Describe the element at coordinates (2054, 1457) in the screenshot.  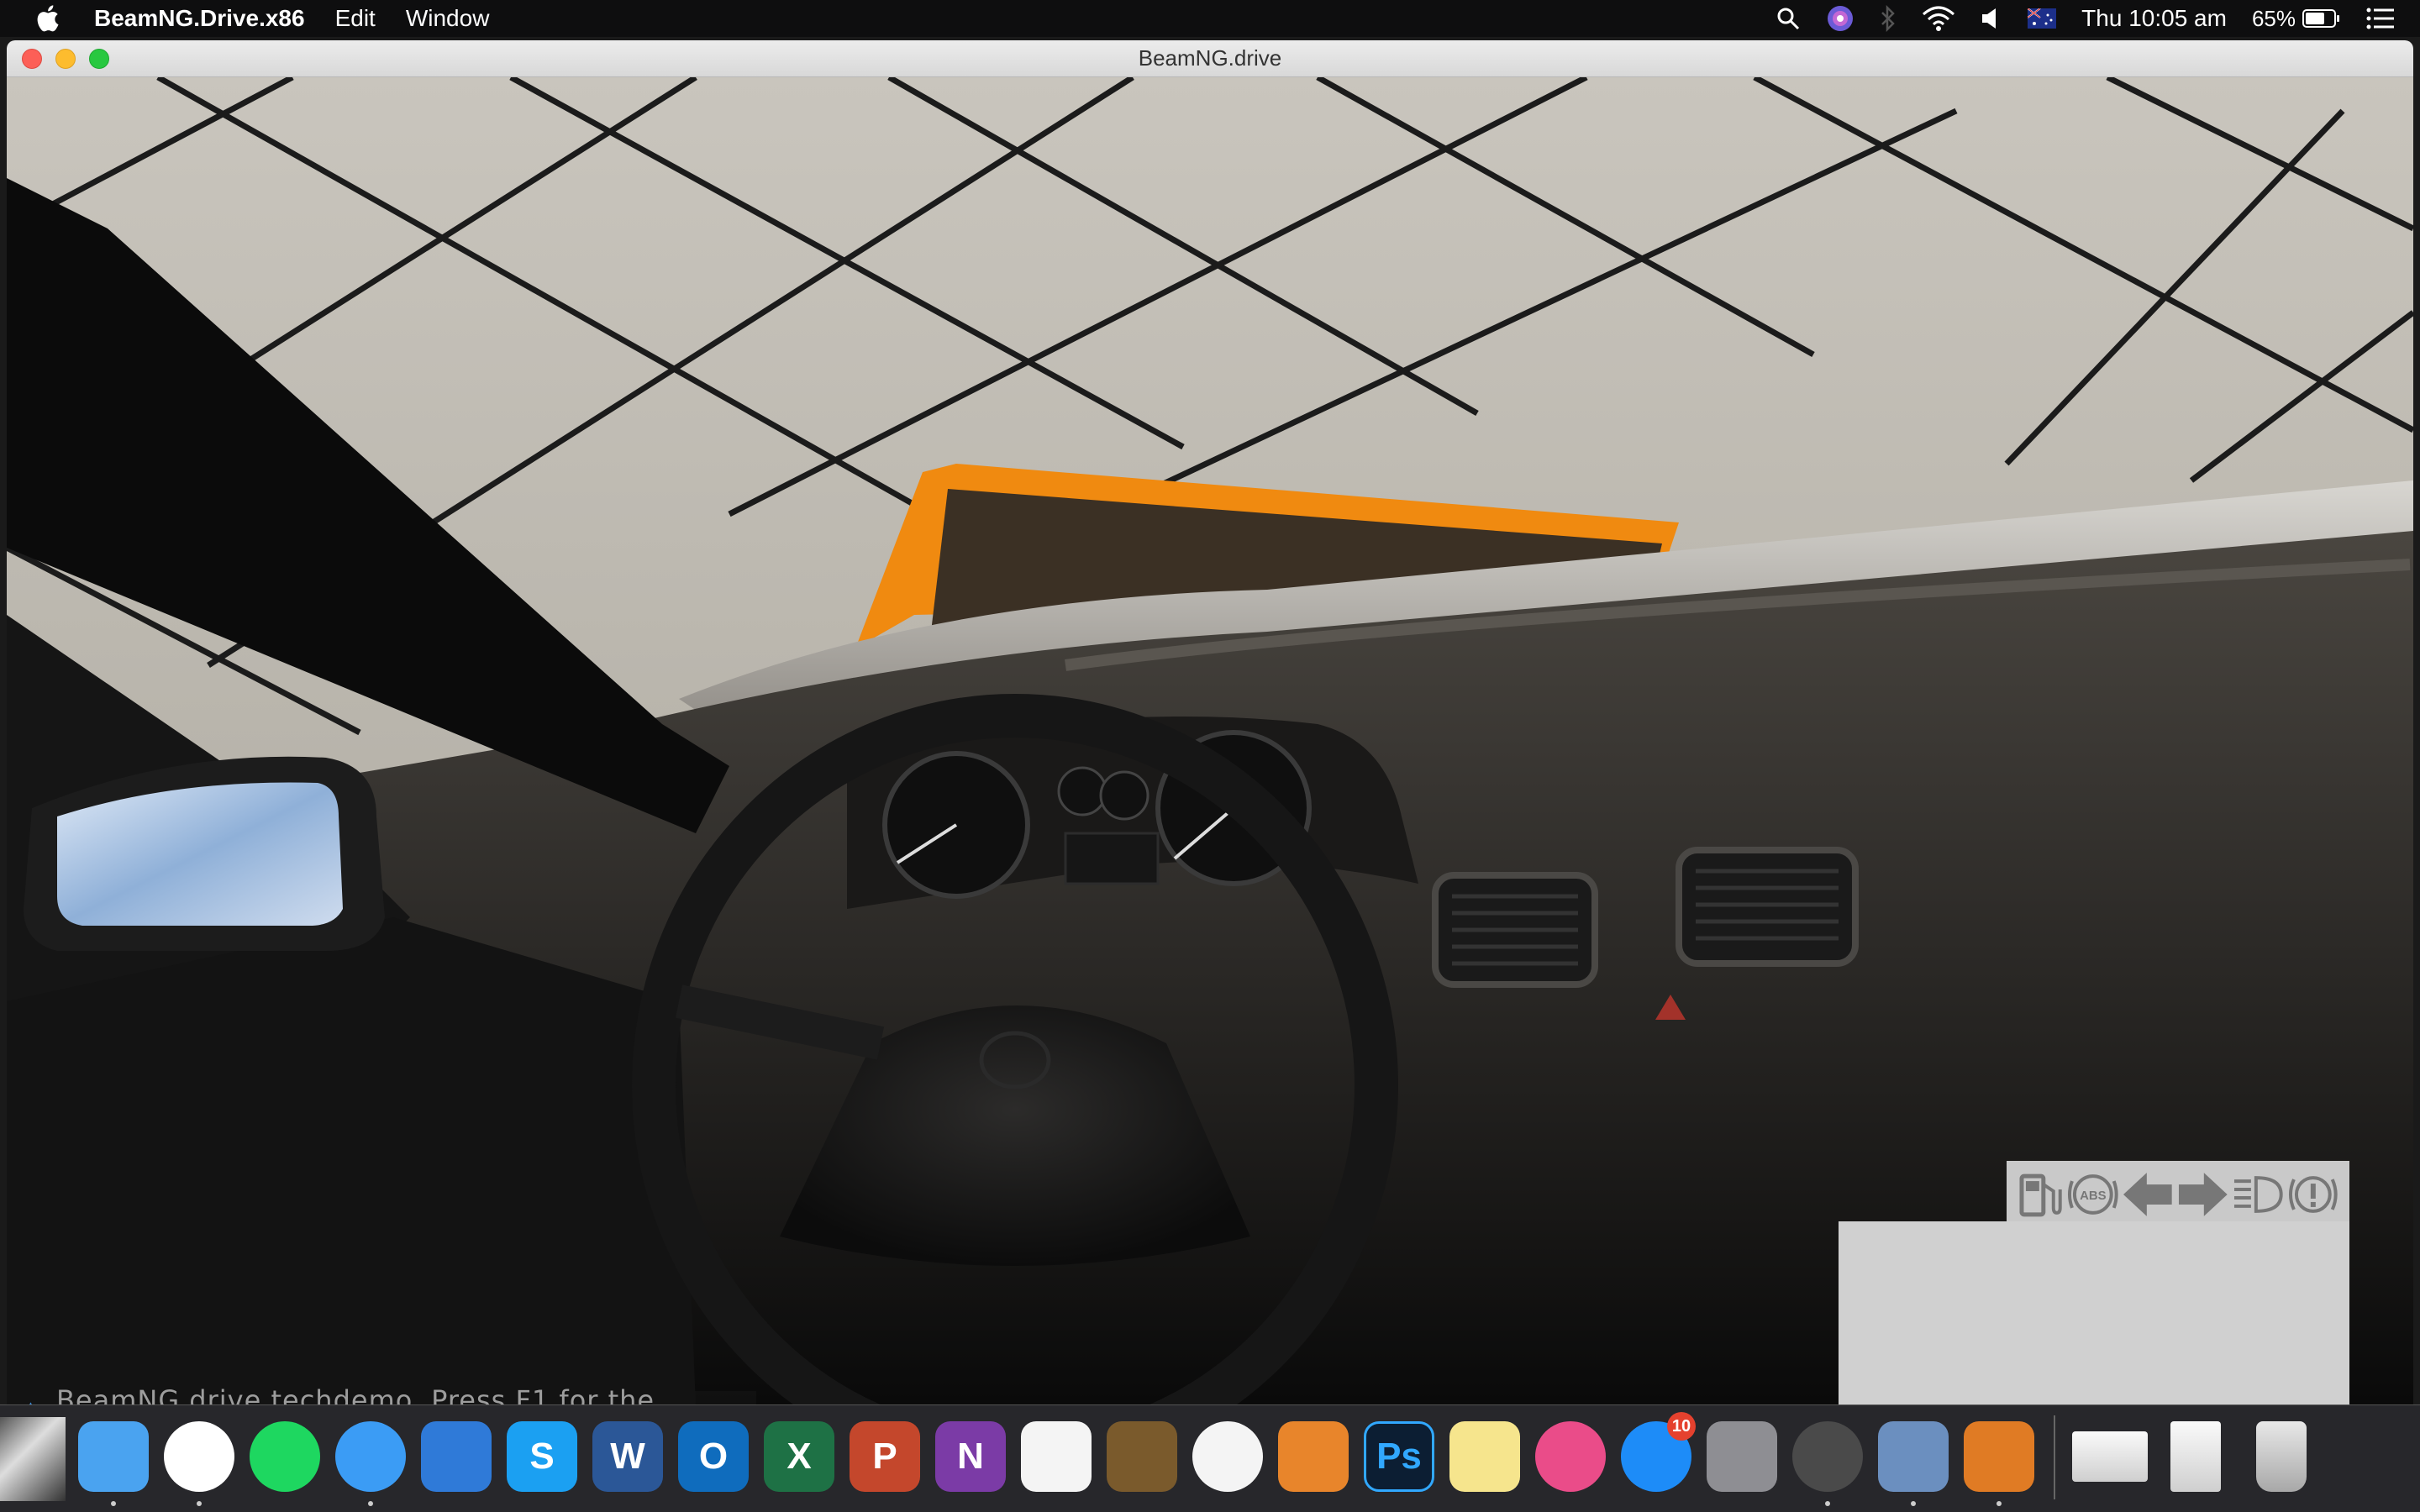
I see `dock-separator` at that location.